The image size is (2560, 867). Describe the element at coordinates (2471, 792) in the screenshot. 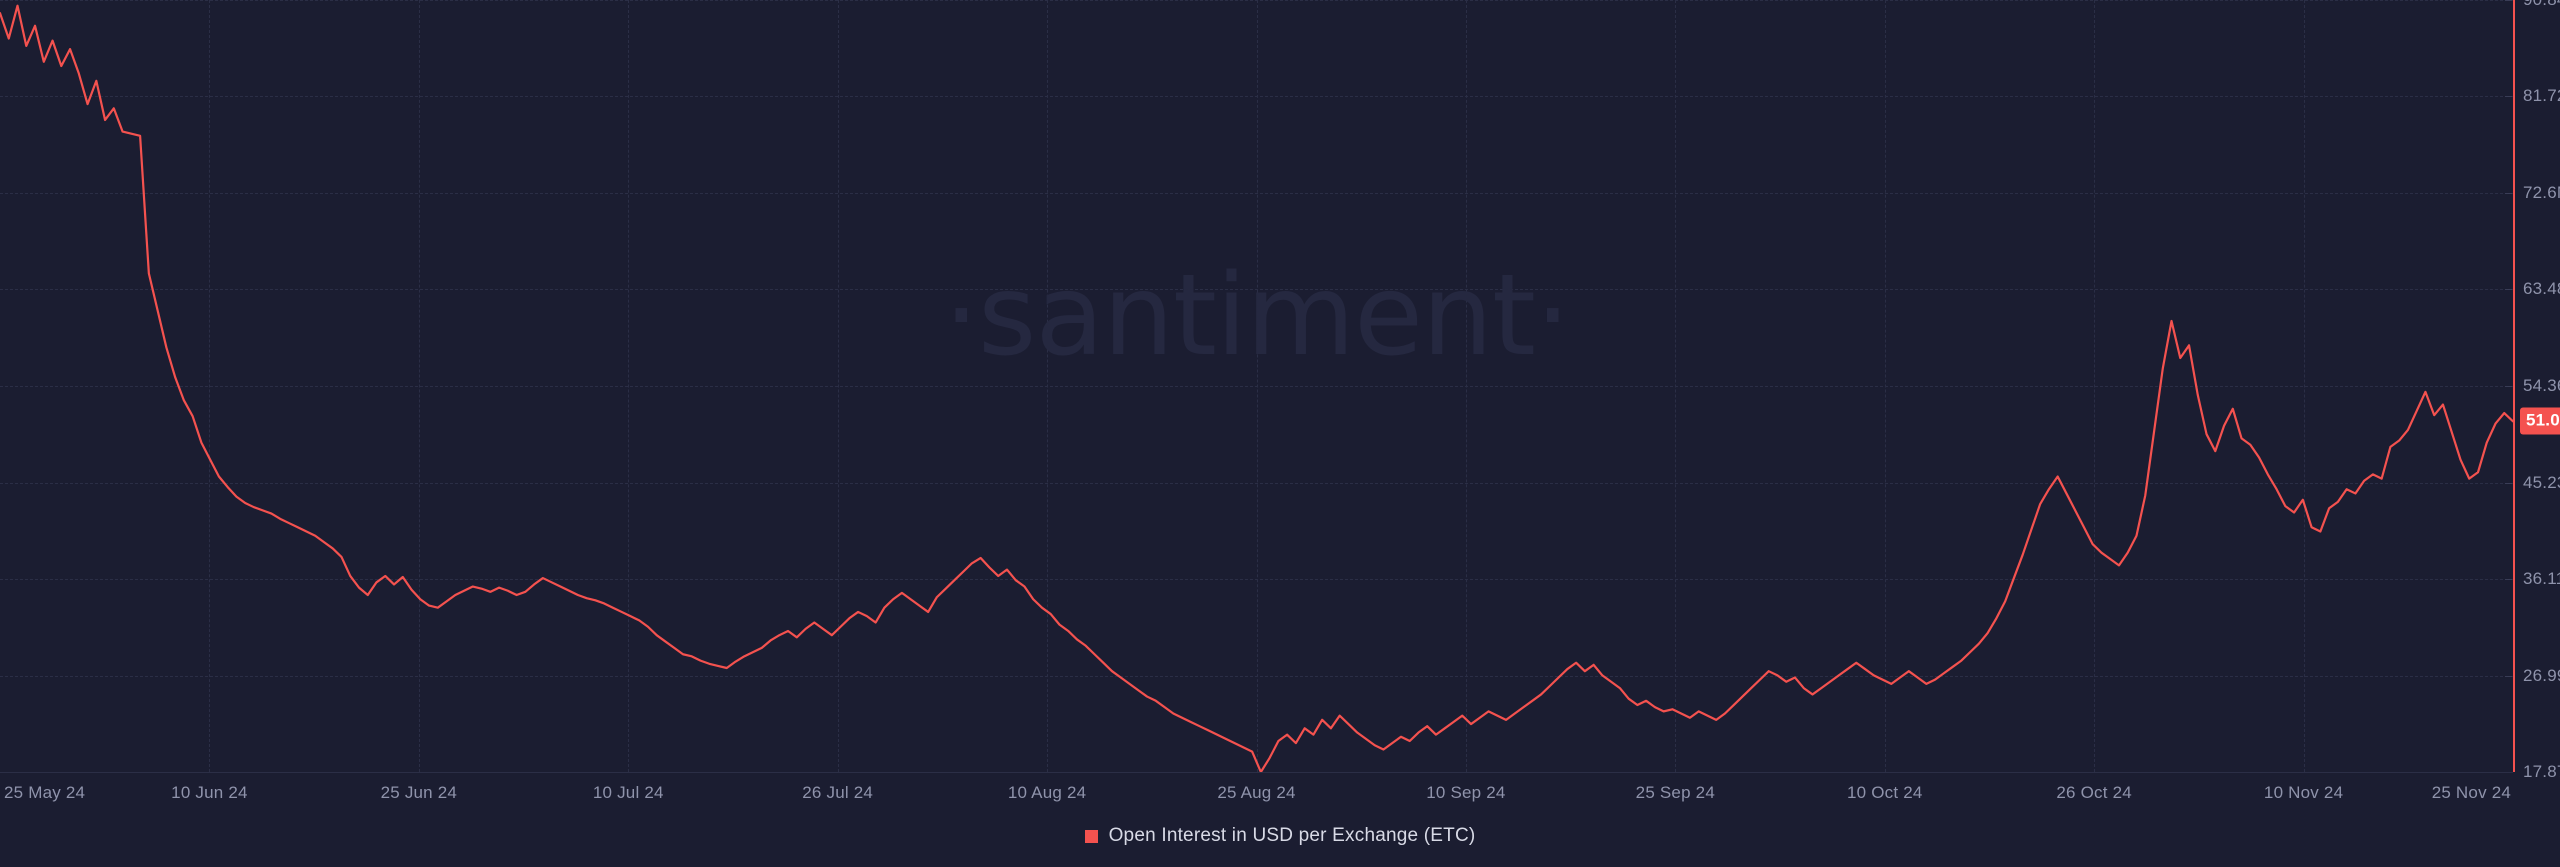

I see `x-axis-label: 25 Nov 24` at that location.